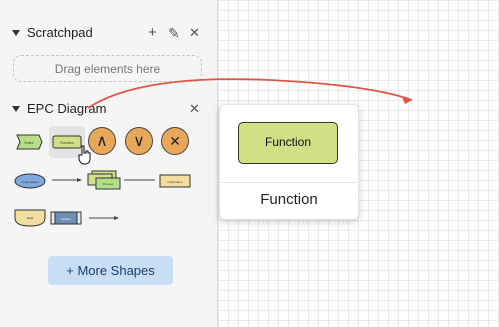  What do you see at coordinates (152, 33) in the screenshot?
I see `plus-icon: +` at bounding box center [152, 33].